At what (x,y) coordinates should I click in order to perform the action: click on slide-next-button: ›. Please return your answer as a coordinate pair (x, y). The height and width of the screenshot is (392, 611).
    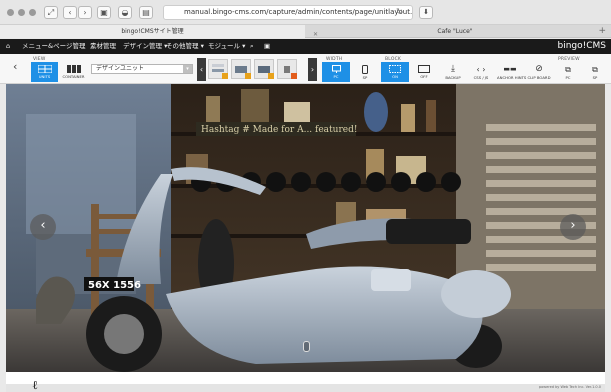
    Looking at the image, I should click on (573, 227).